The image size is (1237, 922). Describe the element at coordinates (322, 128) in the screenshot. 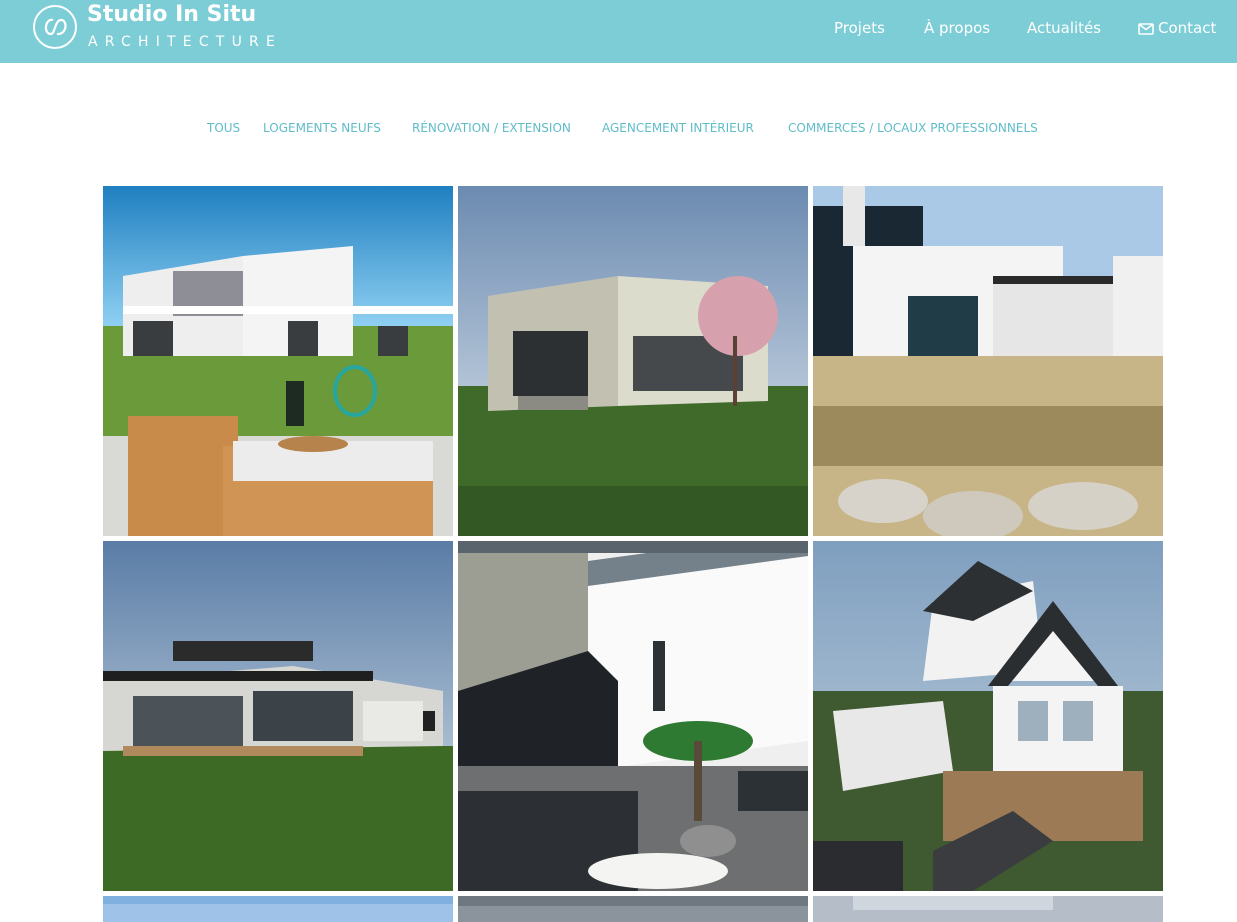

I see `filter-logements-neufs: LOGEMENTS NEUFS` at that location.